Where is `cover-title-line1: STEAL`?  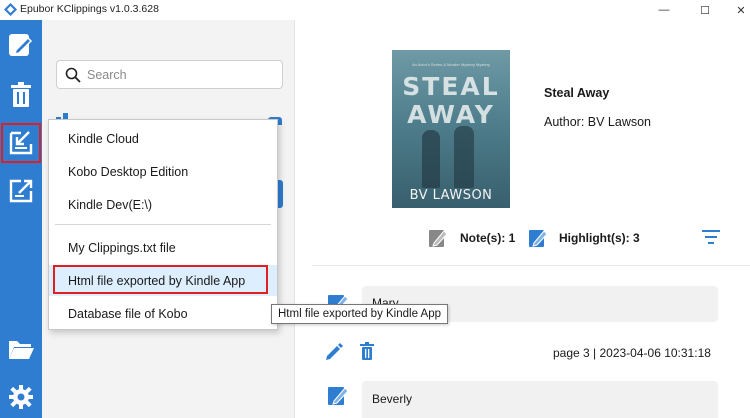
cover-title-line1: STEAL is located at coordinates (451, 86).